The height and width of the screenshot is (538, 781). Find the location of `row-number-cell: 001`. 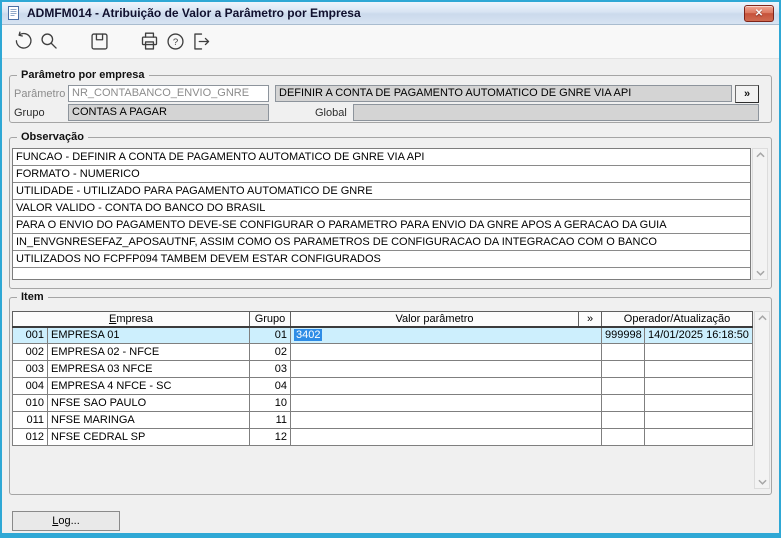

row-number-cell: 001 is located at coordinates (30, 335).